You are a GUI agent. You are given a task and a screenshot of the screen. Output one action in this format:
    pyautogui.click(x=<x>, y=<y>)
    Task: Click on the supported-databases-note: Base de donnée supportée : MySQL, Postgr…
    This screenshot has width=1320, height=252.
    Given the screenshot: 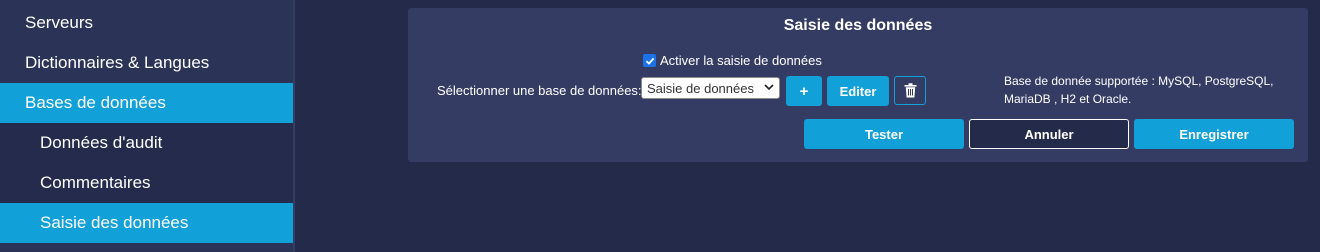 What is the action you would take?
    pyautogui.click(x=1139, y=90)
    